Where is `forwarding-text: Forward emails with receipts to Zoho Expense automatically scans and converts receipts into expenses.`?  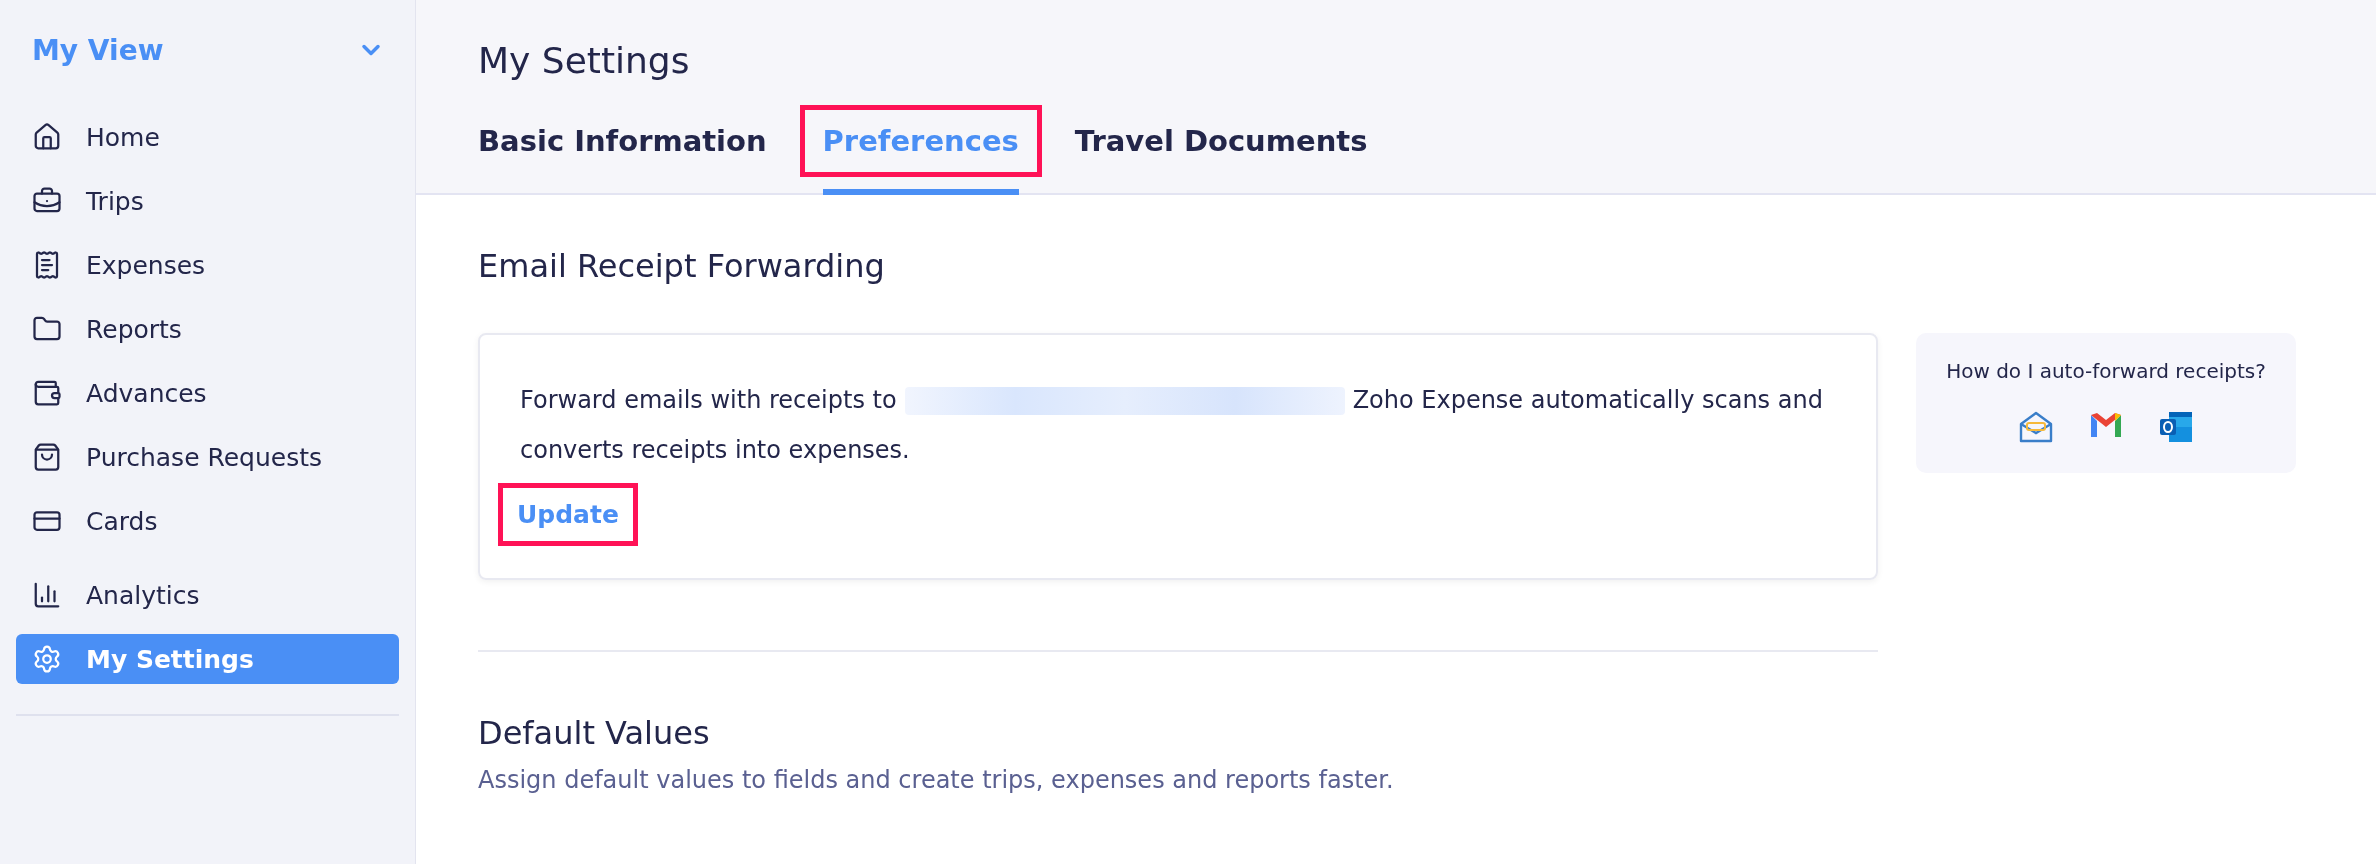 forwarding-text: Forward emails with receipts to Zoho Expense automatically scans and converts receipts into expenses. is located at coordinates (1172, 425).